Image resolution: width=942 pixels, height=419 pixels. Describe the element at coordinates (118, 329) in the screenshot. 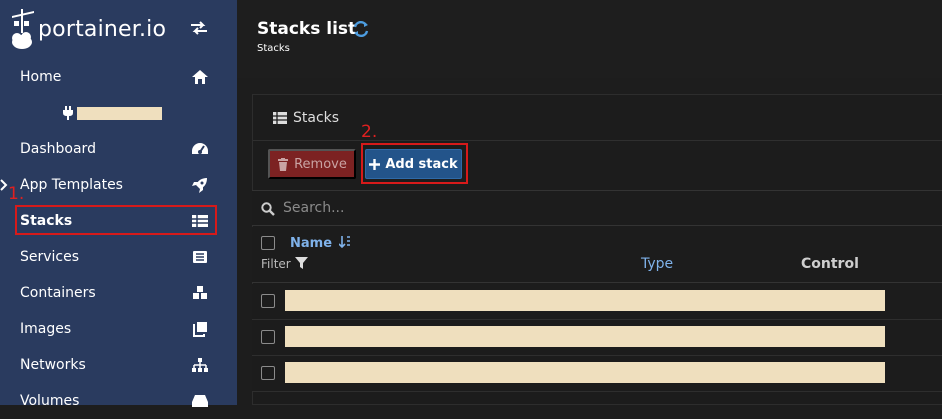

I see `sidebar-item-images: Images` at that location.